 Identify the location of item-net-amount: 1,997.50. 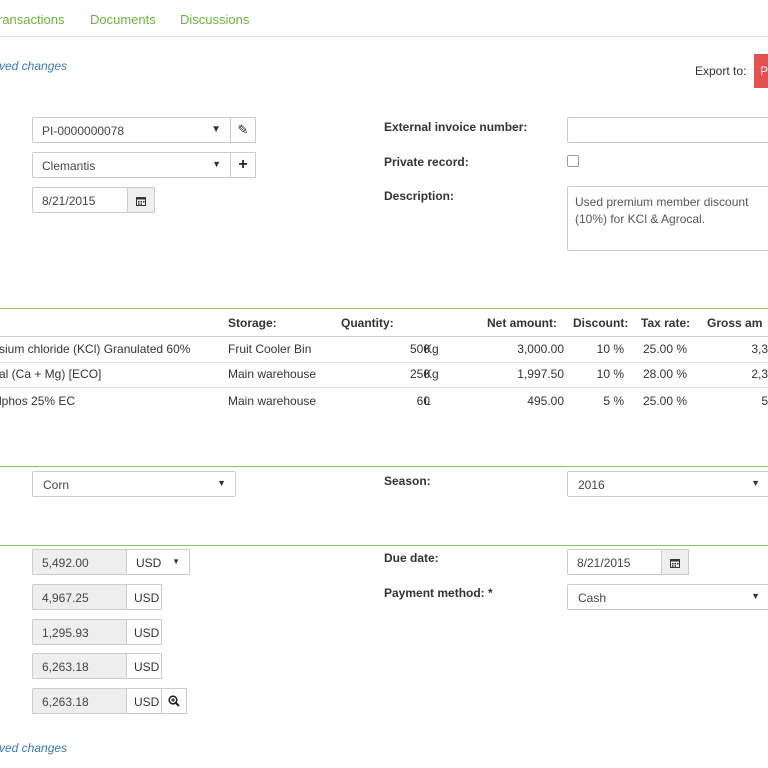
(540, 374).